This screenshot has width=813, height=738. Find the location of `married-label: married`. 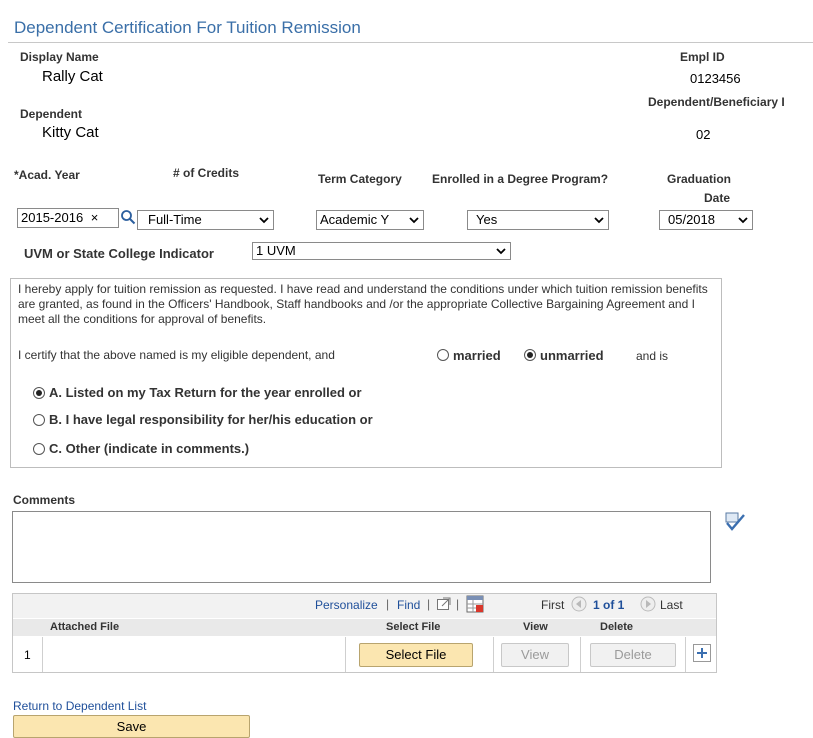

married-label: married is located at coordinates (477, 355).